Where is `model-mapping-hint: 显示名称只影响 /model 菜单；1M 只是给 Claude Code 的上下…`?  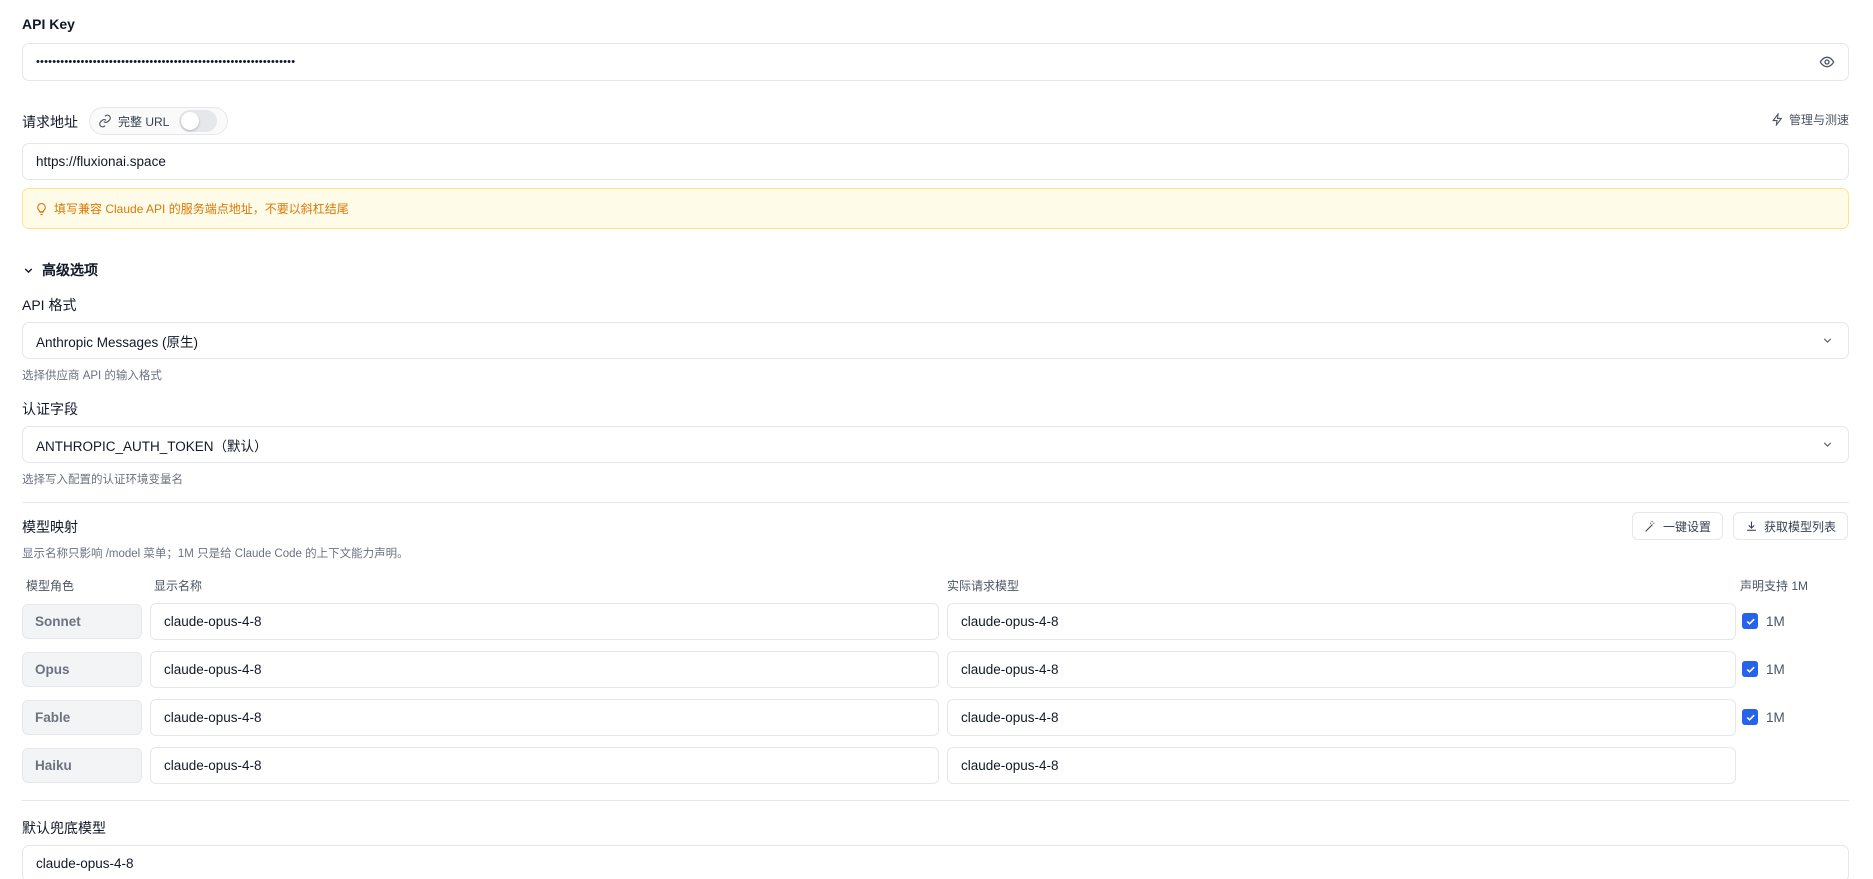
model-mapping-hint: 显示名称只影响 /model 菜单；1M 只是给 Claude Code 的上下… is located at coordinates (215, 554).